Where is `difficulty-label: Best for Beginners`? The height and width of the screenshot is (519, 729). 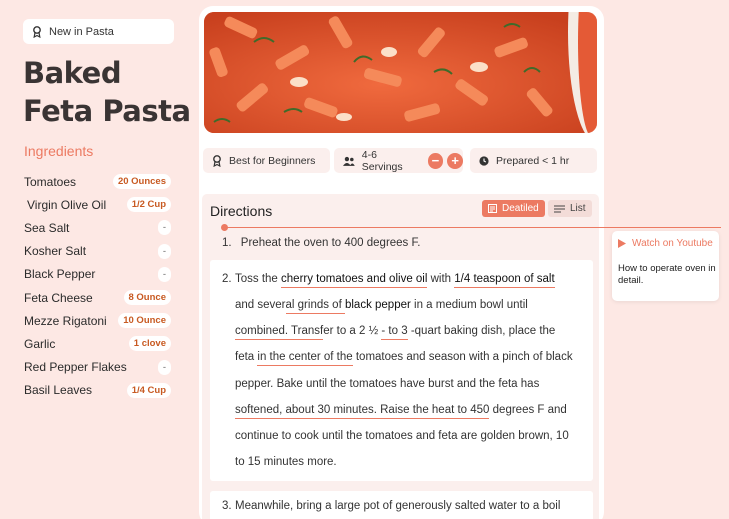
difficulty-label: Best for Beginners is located at coordinates (272, 160).